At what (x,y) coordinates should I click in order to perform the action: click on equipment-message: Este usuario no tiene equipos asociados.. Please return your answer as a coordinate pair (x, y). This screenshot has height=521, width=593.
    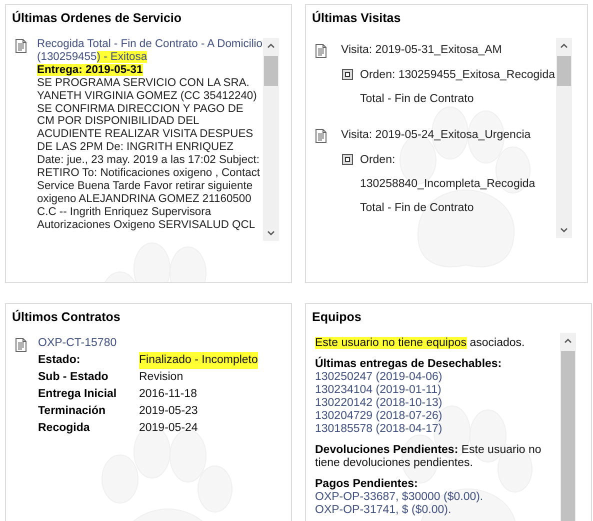
    Looking at the image, I should click on (420, 343).